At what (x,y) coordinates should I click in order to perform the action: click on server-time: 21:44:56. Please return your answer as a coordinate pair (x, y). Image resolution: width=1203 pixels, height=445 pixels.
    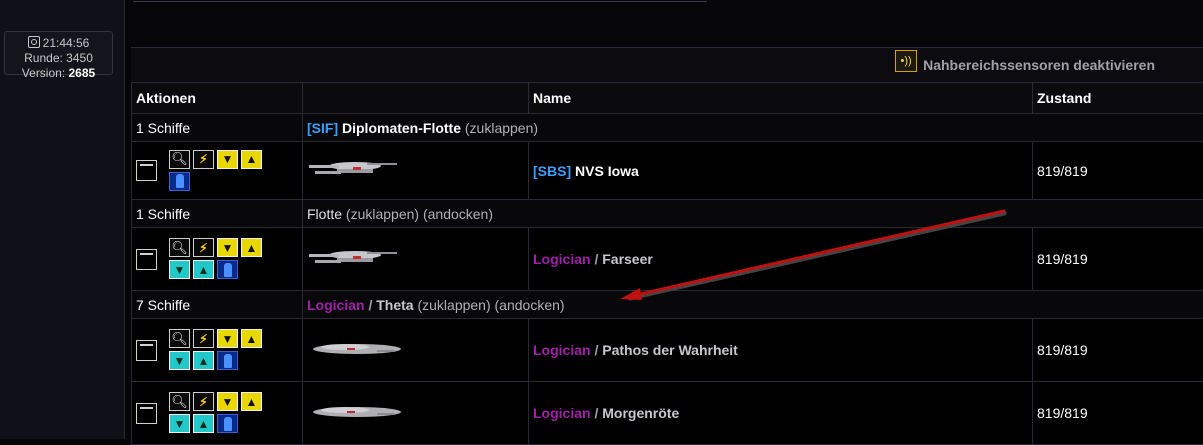
    Looking at the image, I should click on (66, 43).